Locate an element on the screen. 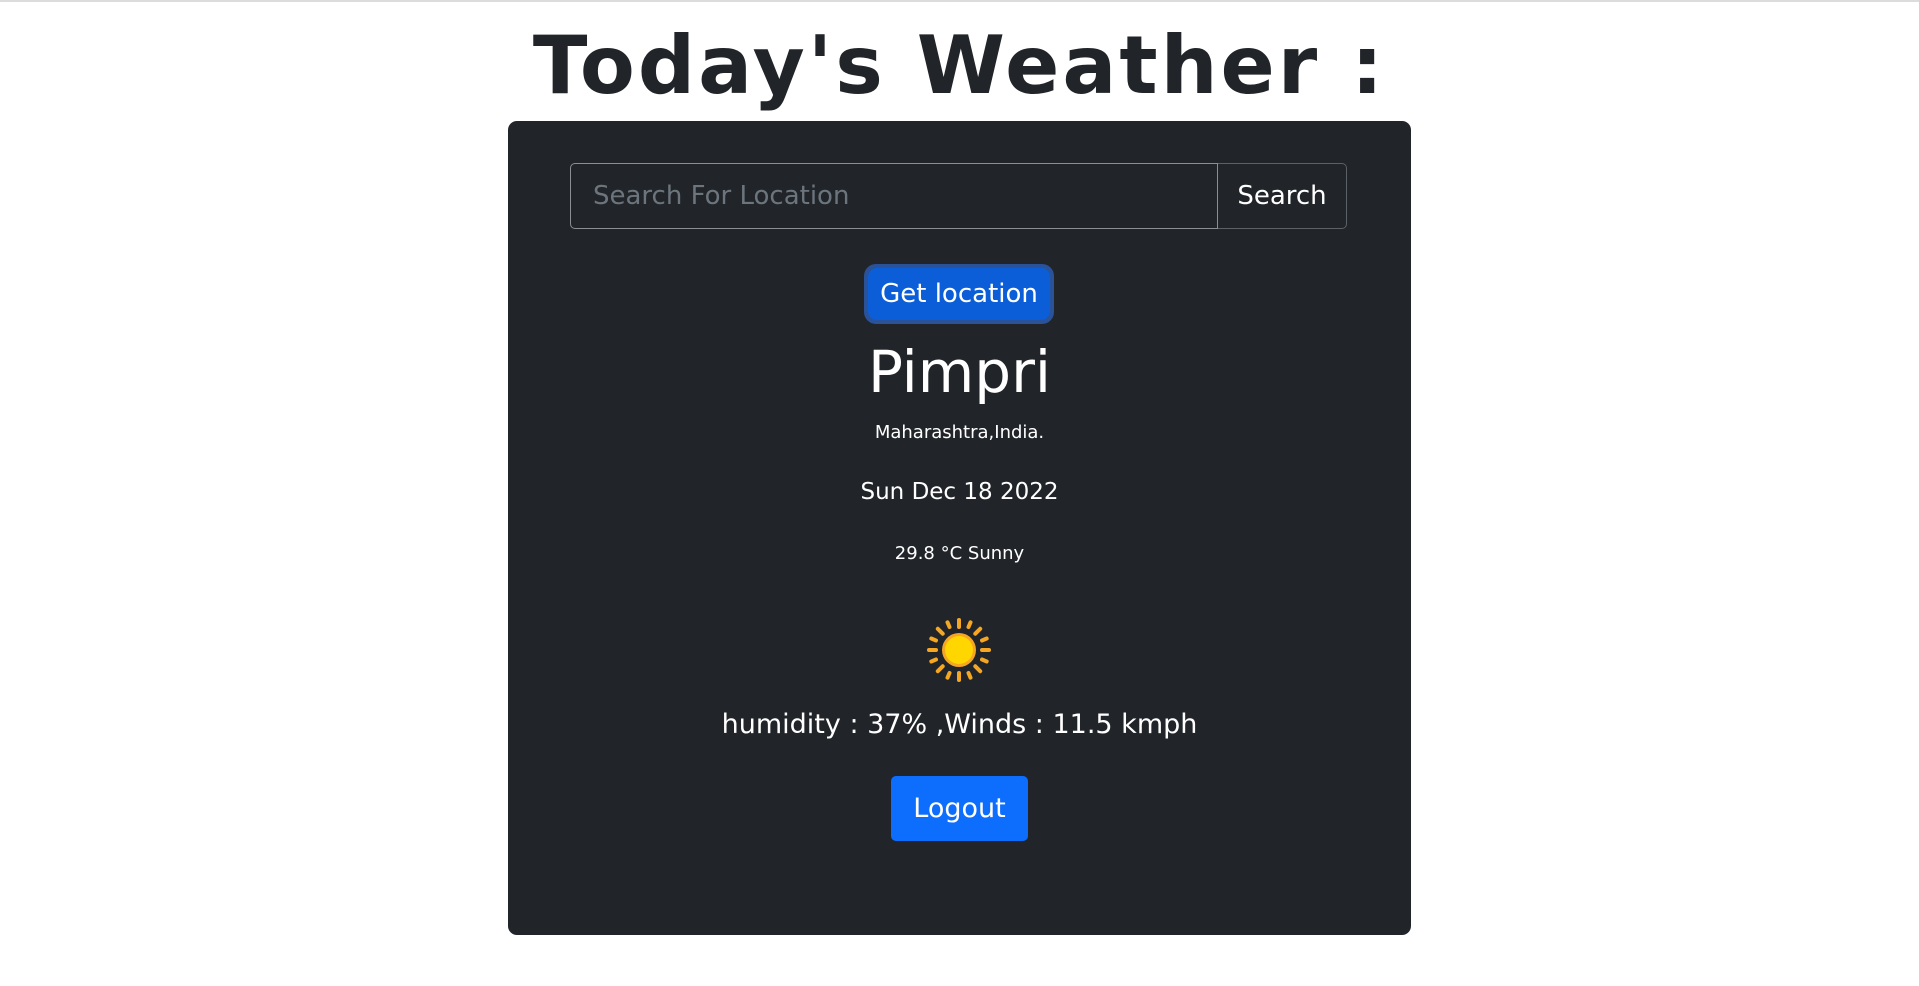 Image resolution: width=1919 pixels, height=986 pixels. logout-button: Logout is located at coordinates (959, 808).